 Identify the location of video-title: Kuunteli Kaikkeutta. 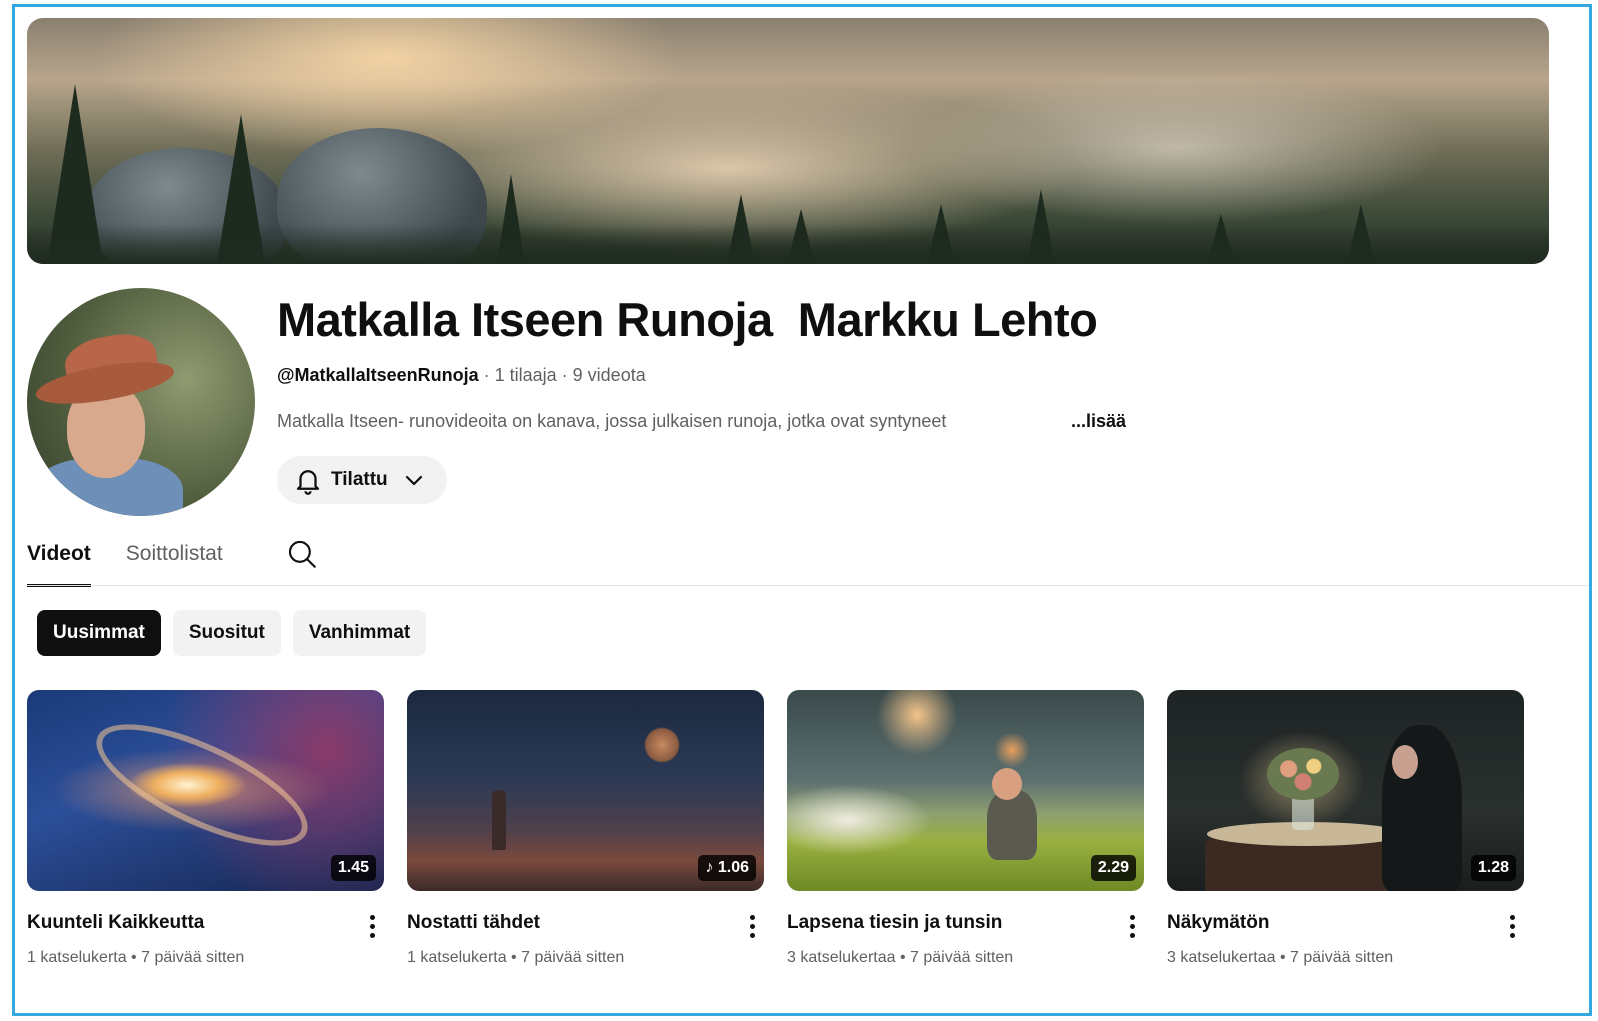
(115, 923).